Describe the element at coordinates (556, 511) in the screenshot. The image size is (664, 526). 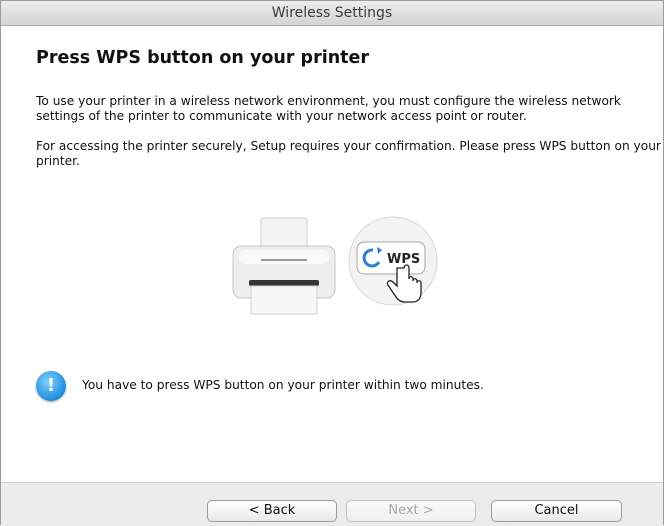
I see `cancel-button: Cancel` at that location.